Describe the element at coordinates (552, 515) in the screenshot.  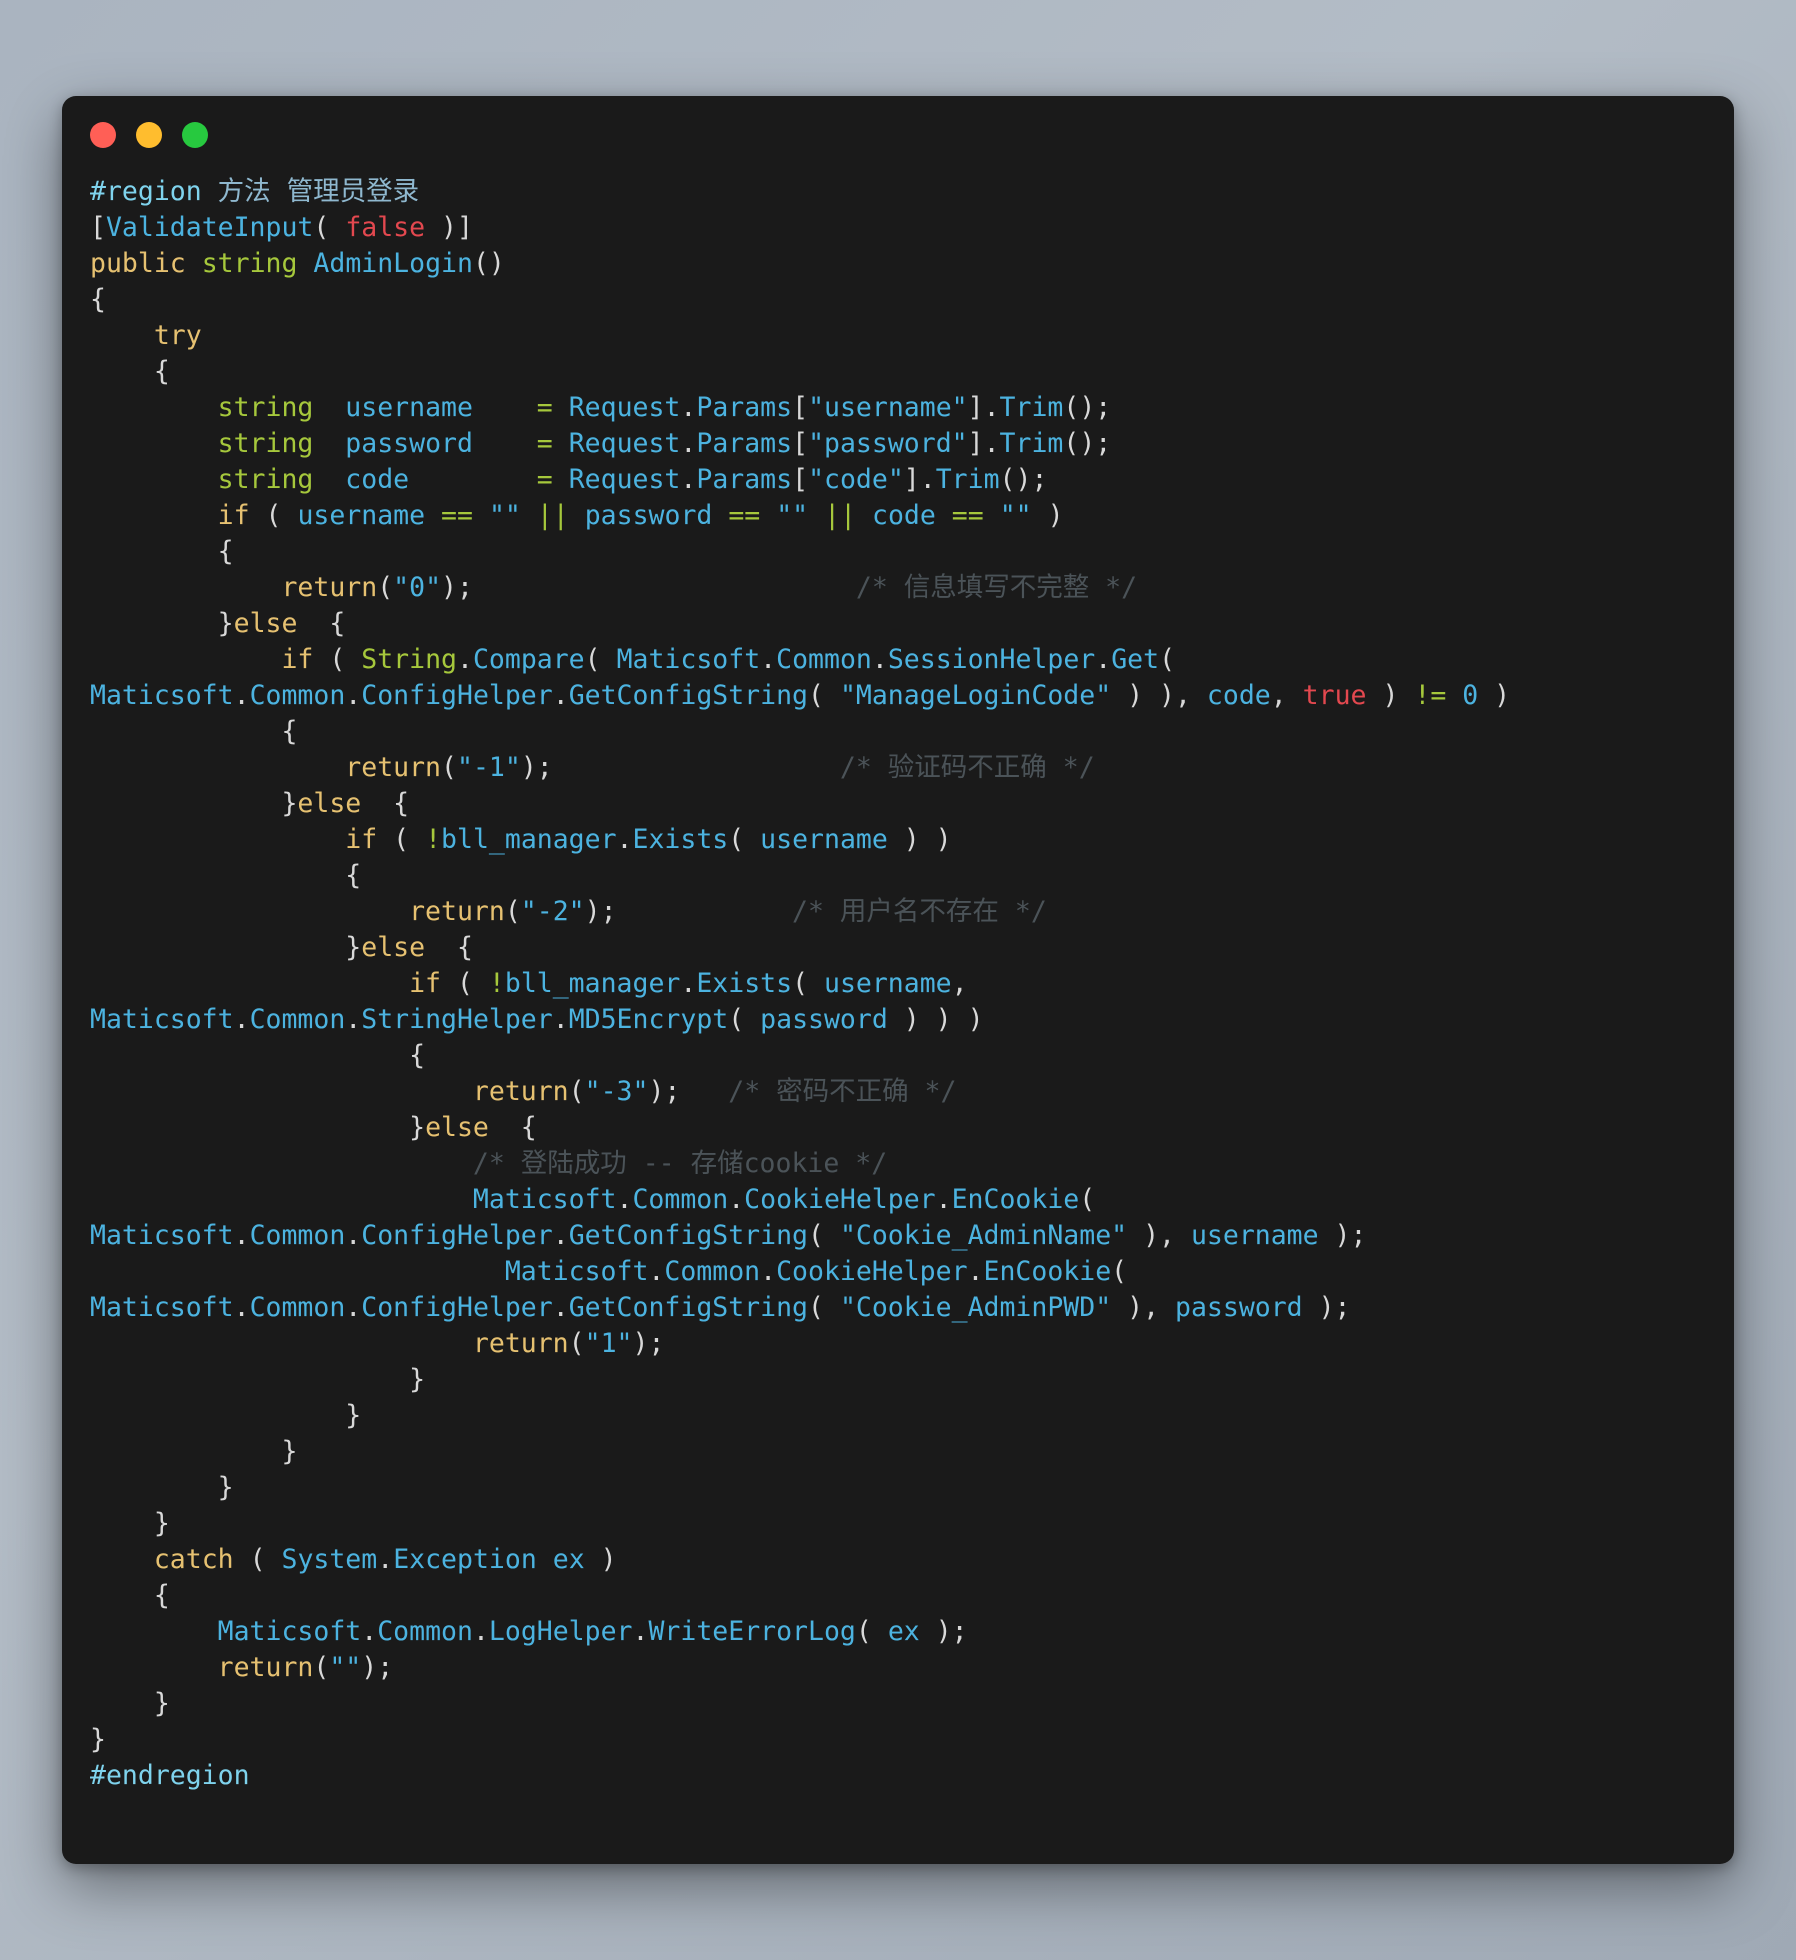
I see `code-token-op: ||` at that location.